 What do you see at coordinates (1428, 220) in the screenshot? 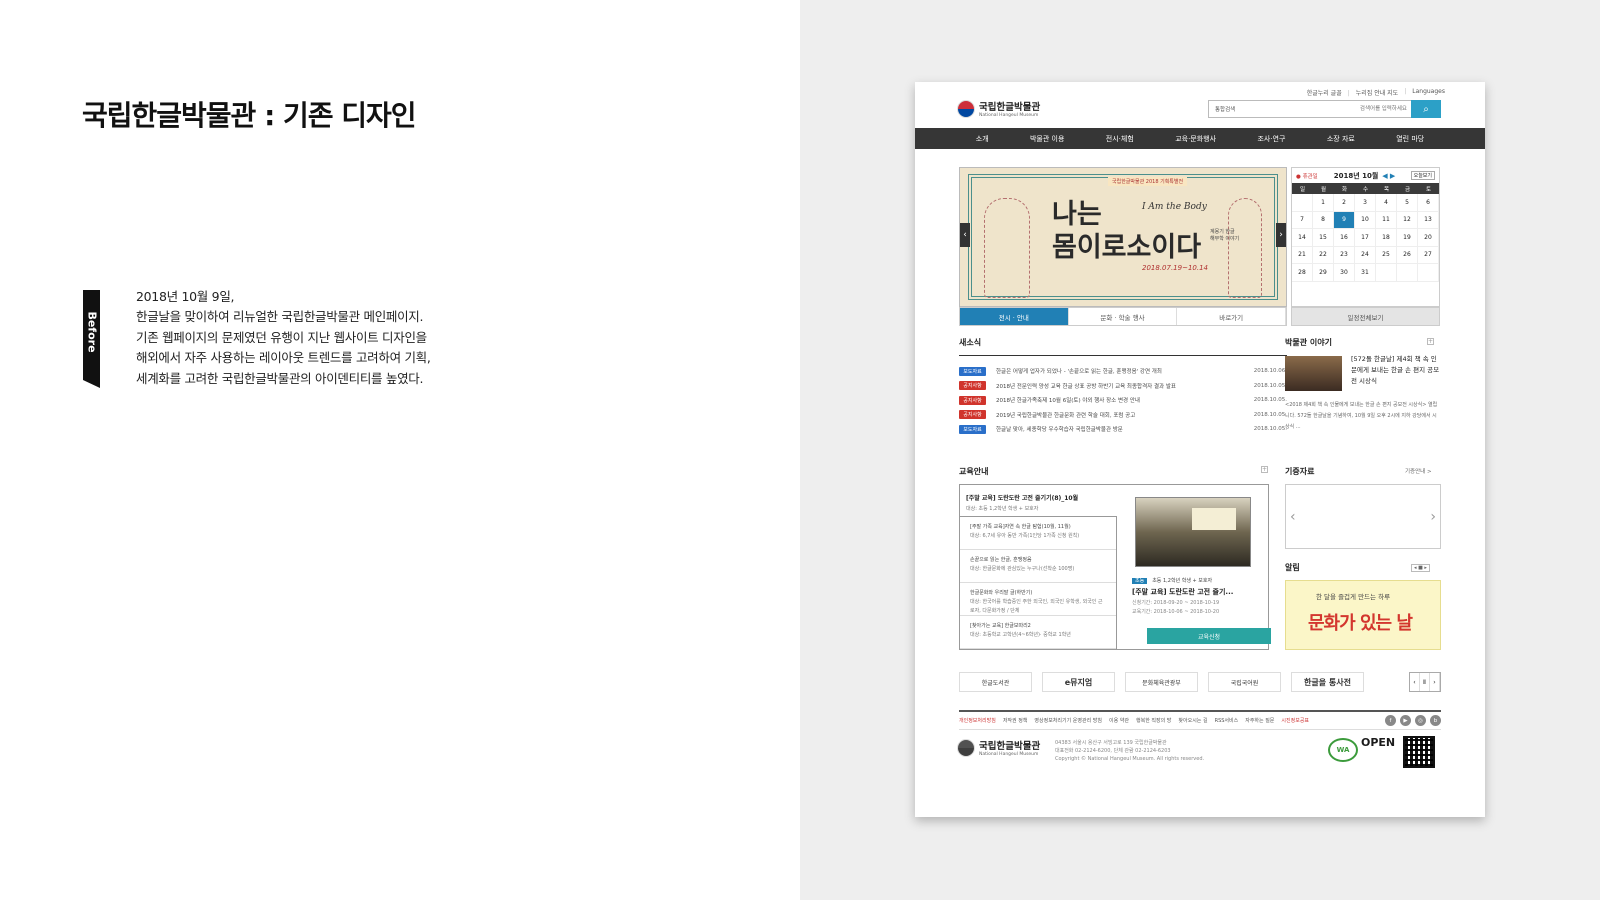
I see `calendar-day: 13` at bounding box center [1428, 220].